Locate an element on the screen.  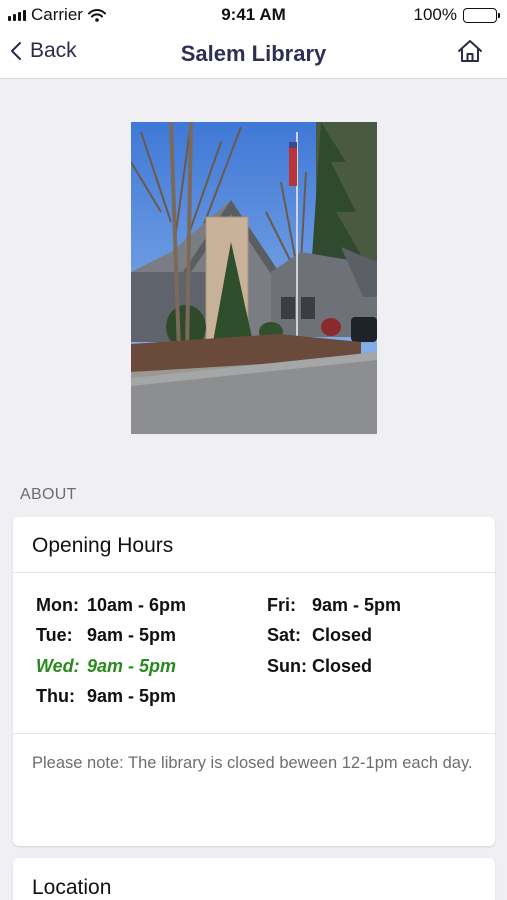
hours-row-thu: Thu: 9am - 5pm is located at coordinates (106, 696).